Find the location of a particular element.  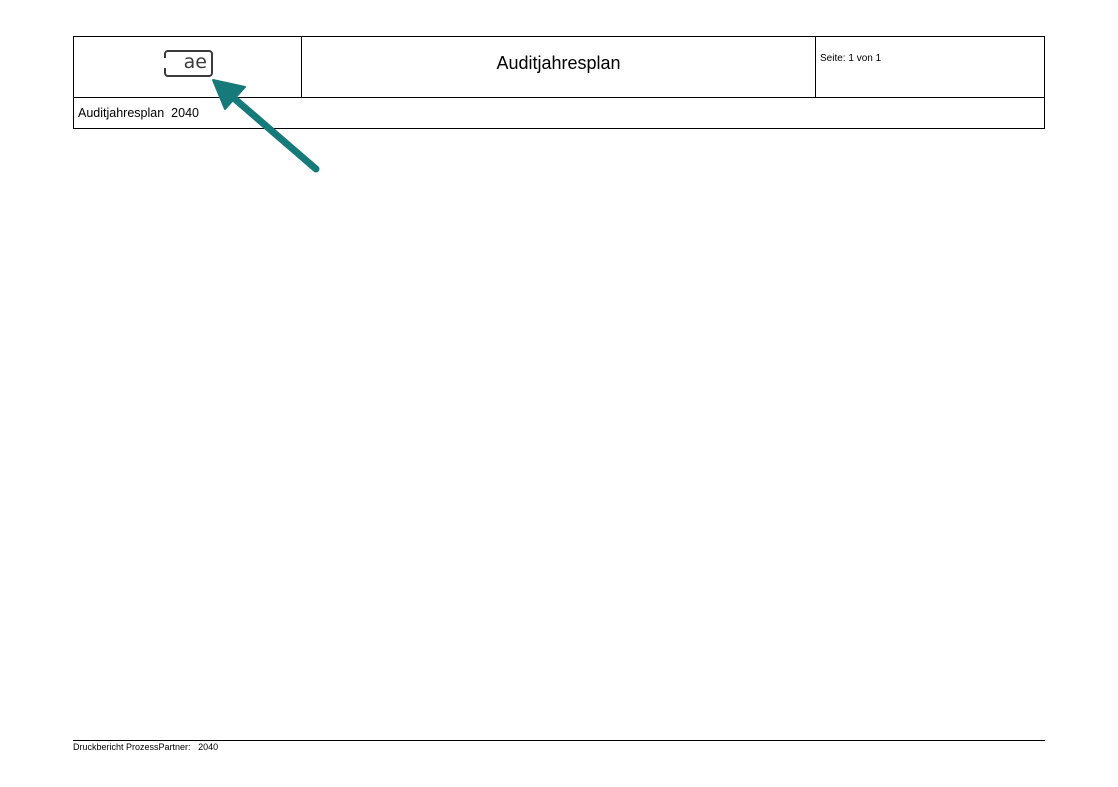

footer-year: 2040 is located at coordinates (208, 747).